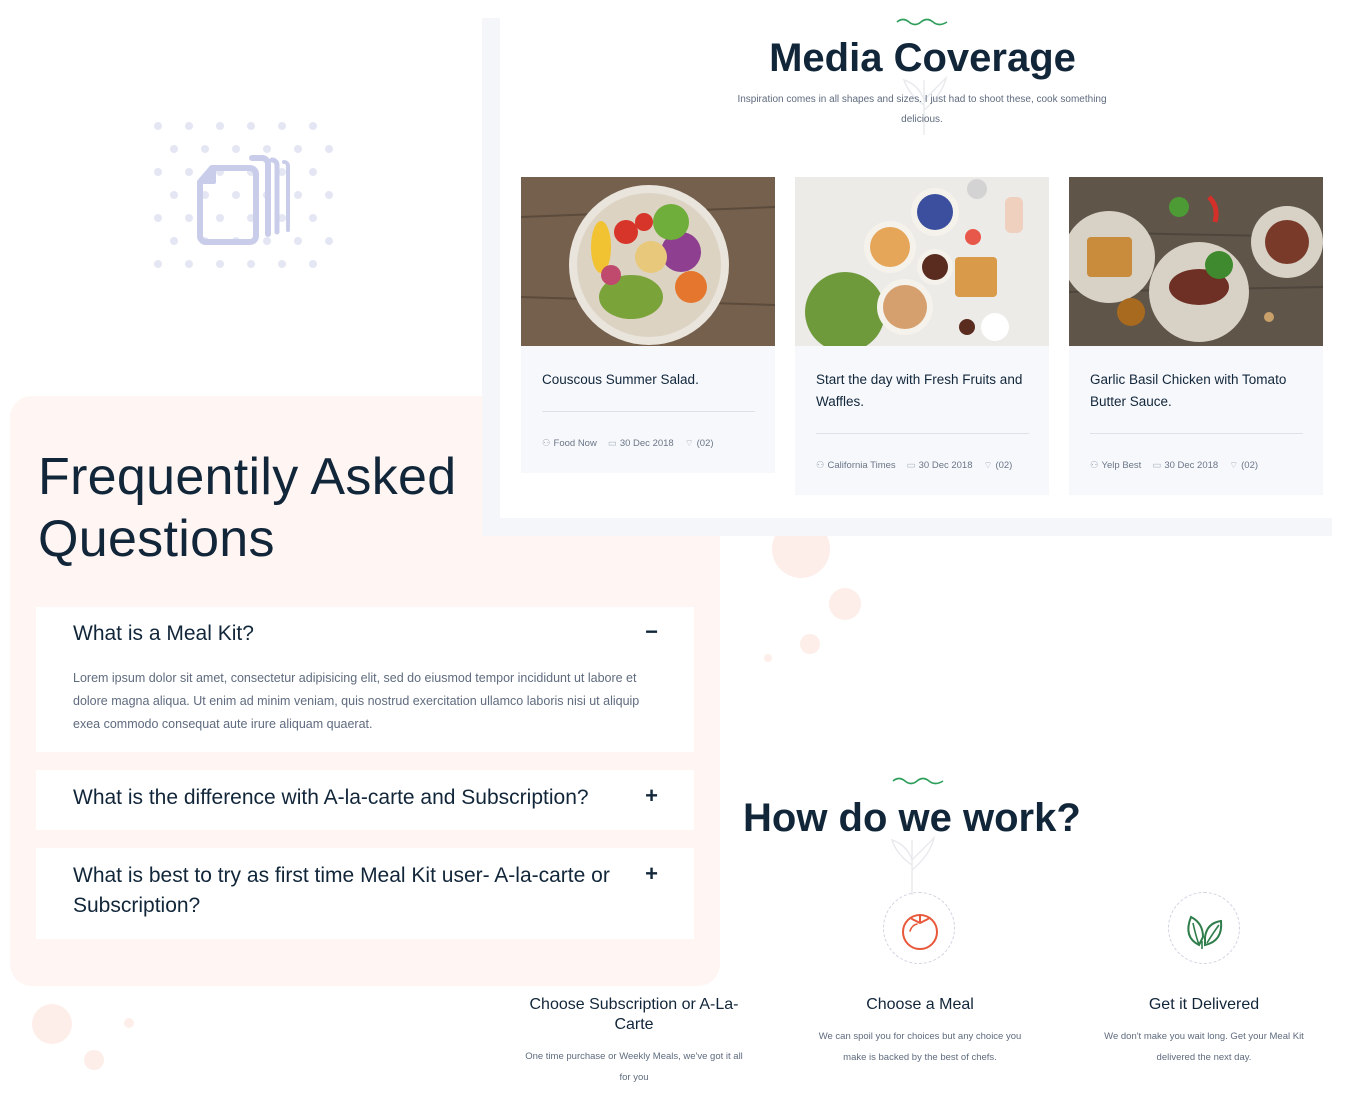 This screenshot has width=1350, height=1118. I want to click on card-meta: ⚇ Food Now ▭ 30 Dec 2018 ⌔ (02), so click(652, 443).